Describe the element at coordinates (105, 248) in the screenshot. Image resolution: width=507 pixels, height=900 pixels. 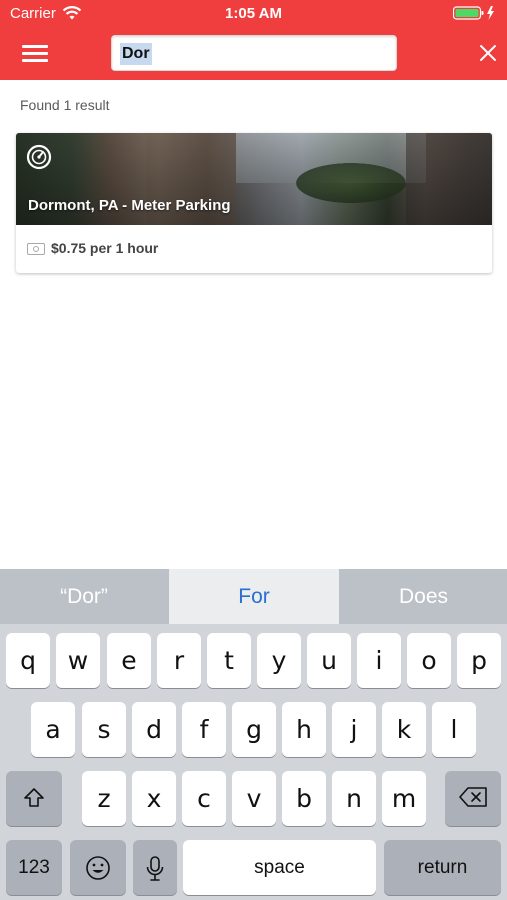
I see `rate-text: $0.75 per 1 hour` at that location.